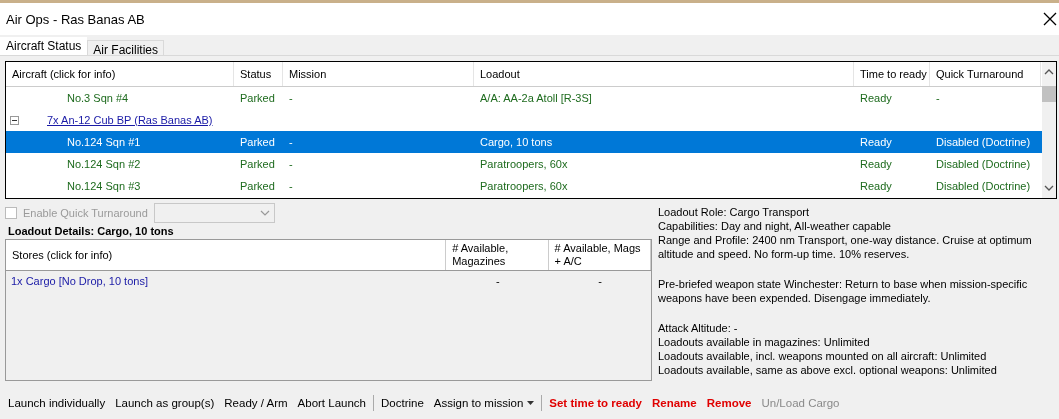  I want to click on scroll-up-icon, so click(1049, 72).